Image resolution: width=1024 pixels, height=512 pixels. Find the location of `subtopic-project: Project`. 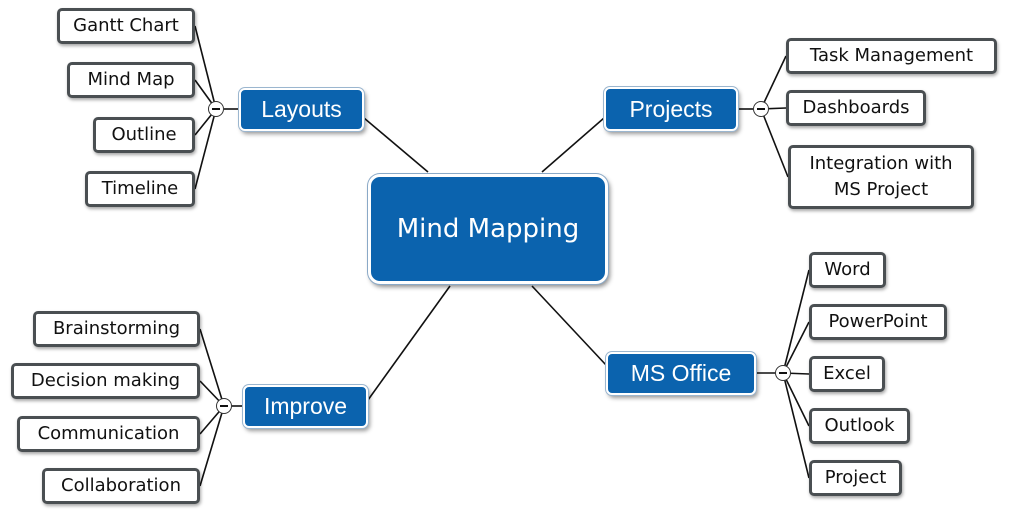

subtopic-project: Project is located at coordinates (855, 478).